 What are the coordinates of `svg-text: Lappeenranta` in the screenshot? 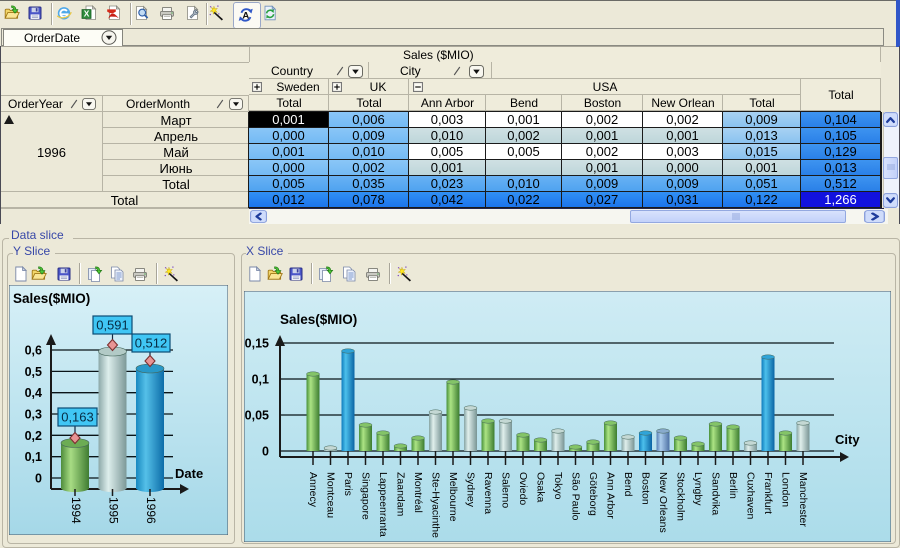 It's located at (383, 504).